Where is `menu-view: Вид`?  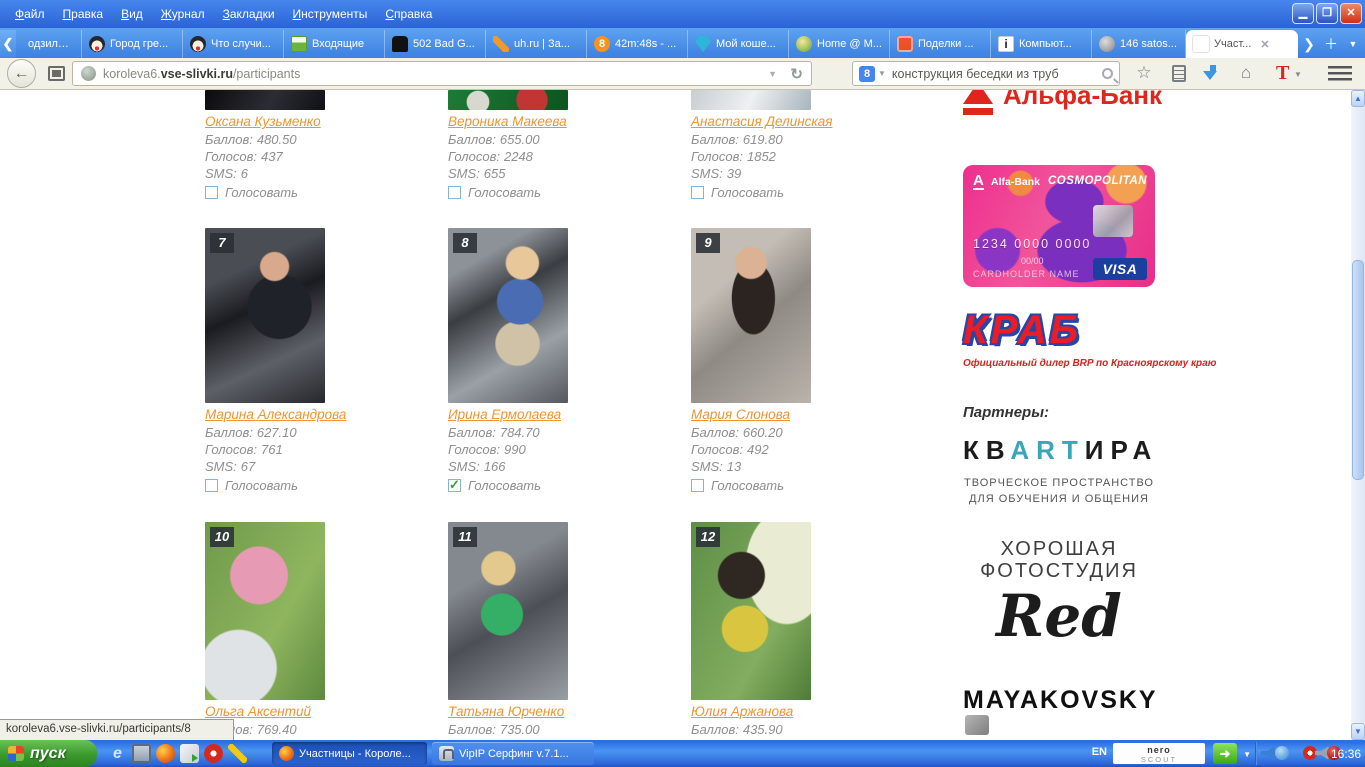 menu-view: Вид is located at coordinates (132, 14).